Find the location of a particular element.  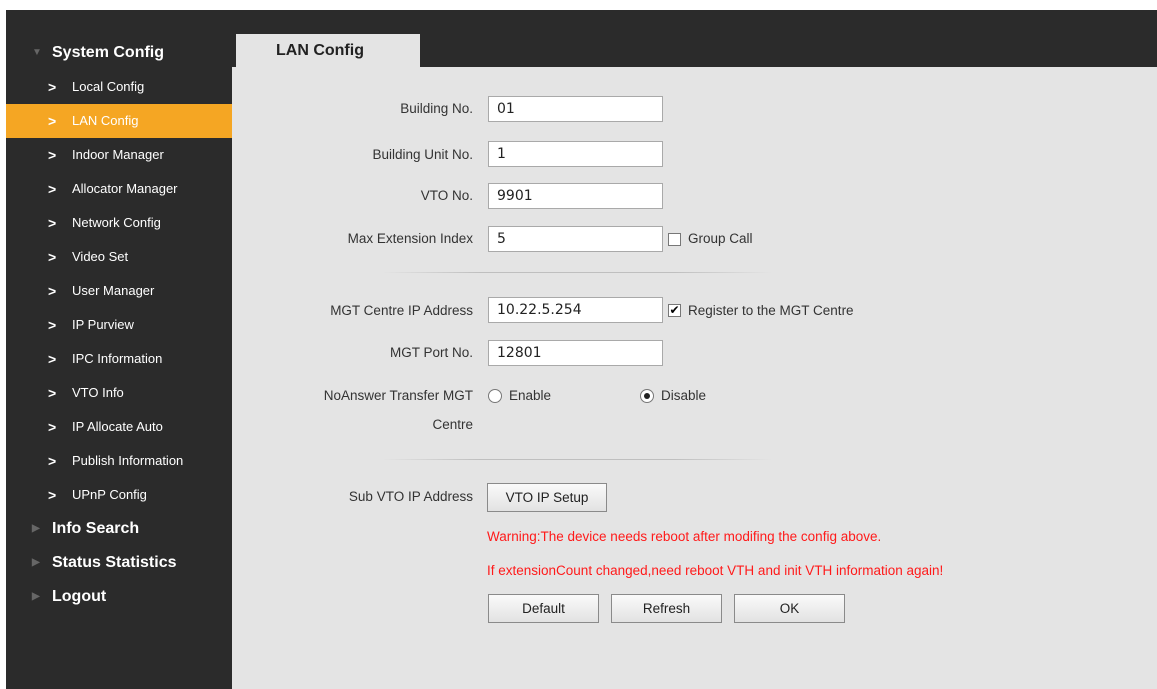

vto-no-label: VTO No. is located at coordinates (446, 195).